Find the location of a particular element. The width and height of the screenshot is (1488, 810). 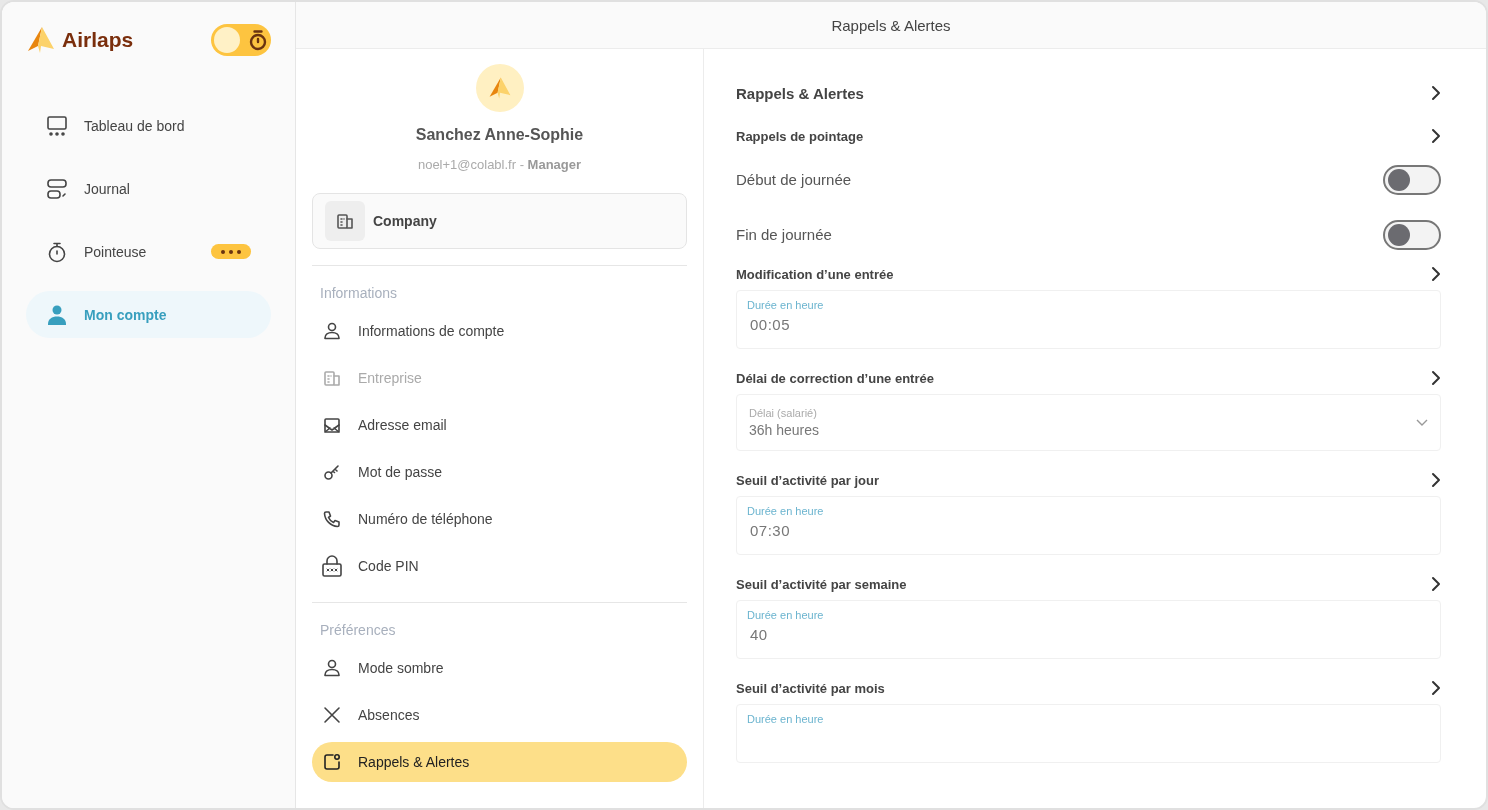

menu-item: Informations de compte is located at coordinates (499, 331).